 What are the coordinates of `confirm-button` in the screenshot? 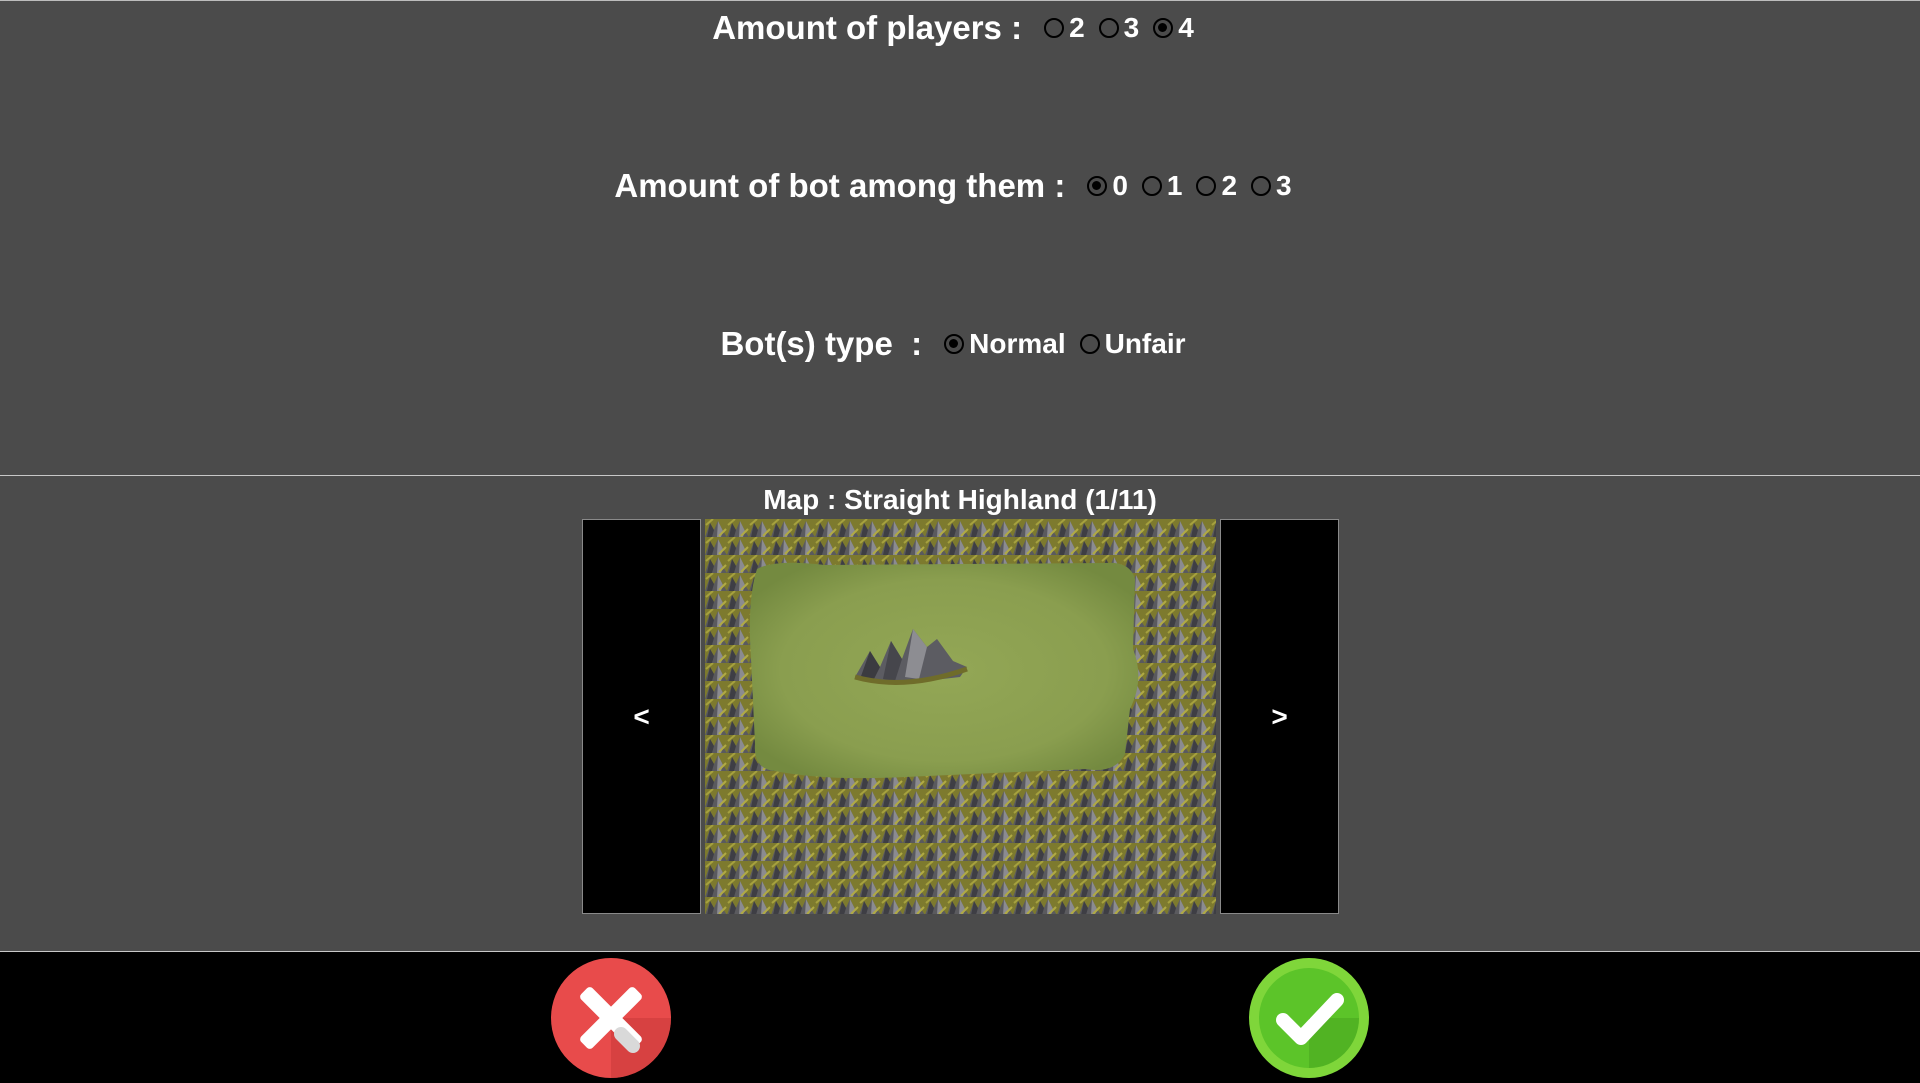 It's located at (1309, 1018).